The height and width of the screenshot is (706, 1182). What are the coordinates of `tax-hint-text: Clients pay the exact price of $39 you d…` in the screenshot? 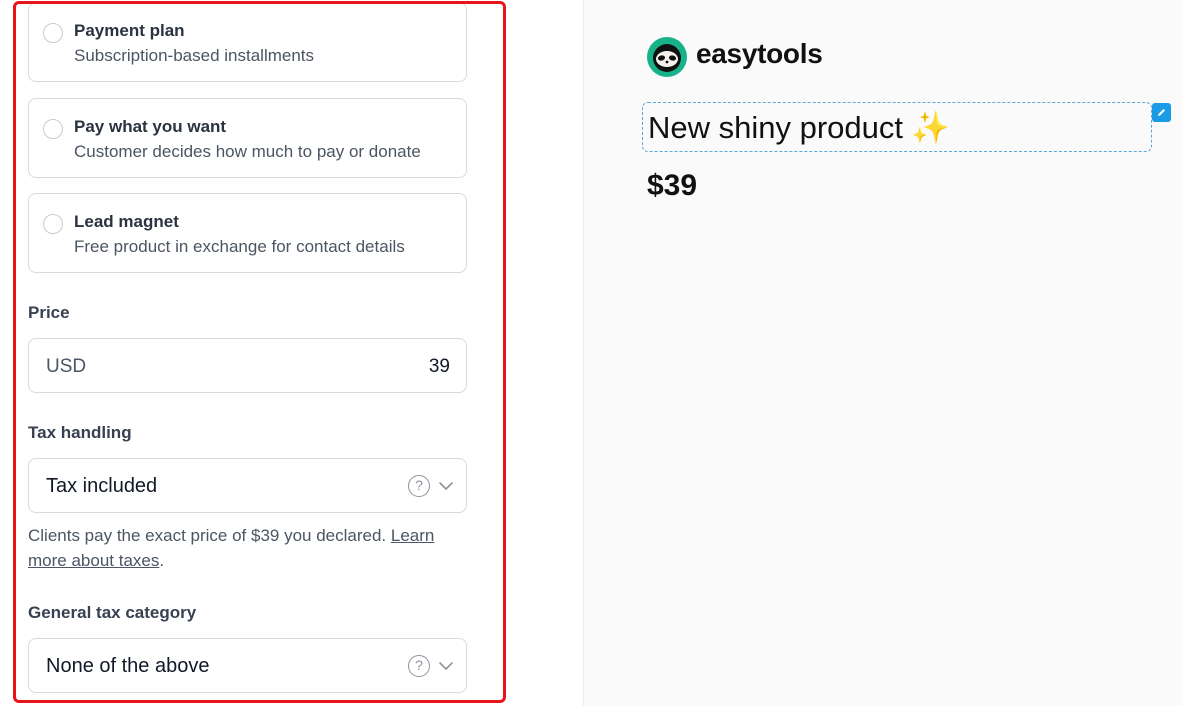 It's located at (207, 535).